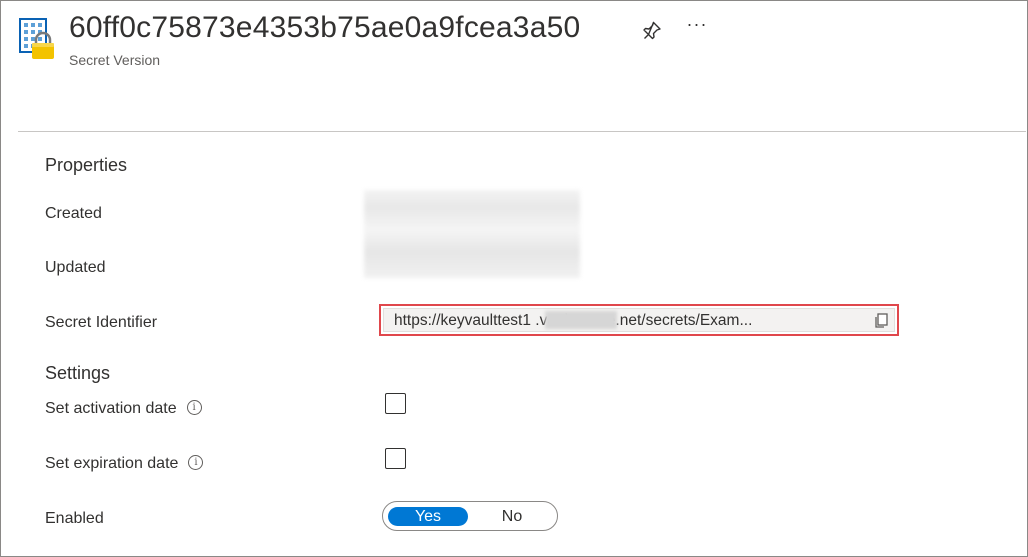  I want to click on activation-date-label: Set activation date, so click(111, 408).